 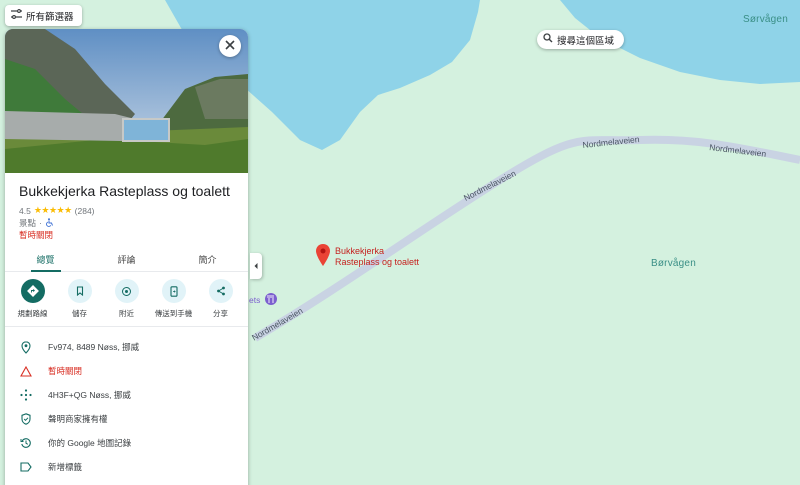 What do you see at coordinates (126, 291) in the screenshot?
I see `nearby-icon` at bounding box center [126, 291].